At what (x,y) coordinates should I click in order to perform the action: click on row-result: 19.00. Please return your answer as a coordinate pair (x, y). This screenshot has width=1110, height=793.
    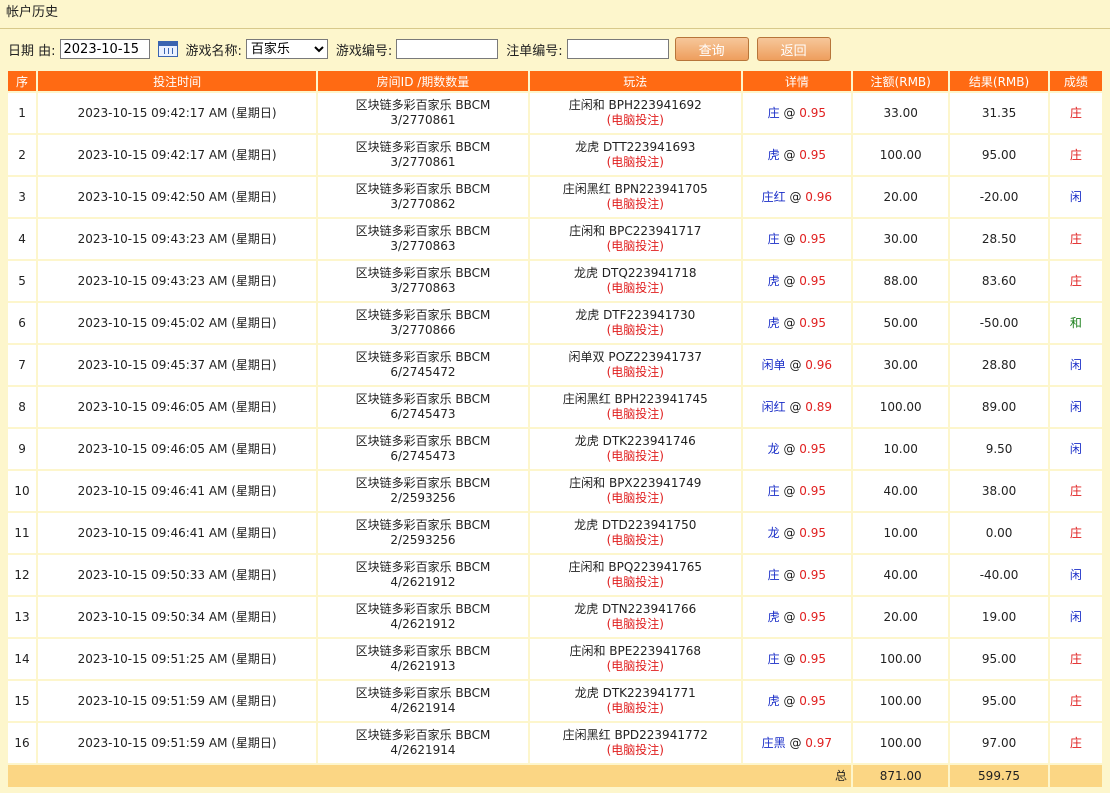
    Looking at the image, I should click on (999, 617).